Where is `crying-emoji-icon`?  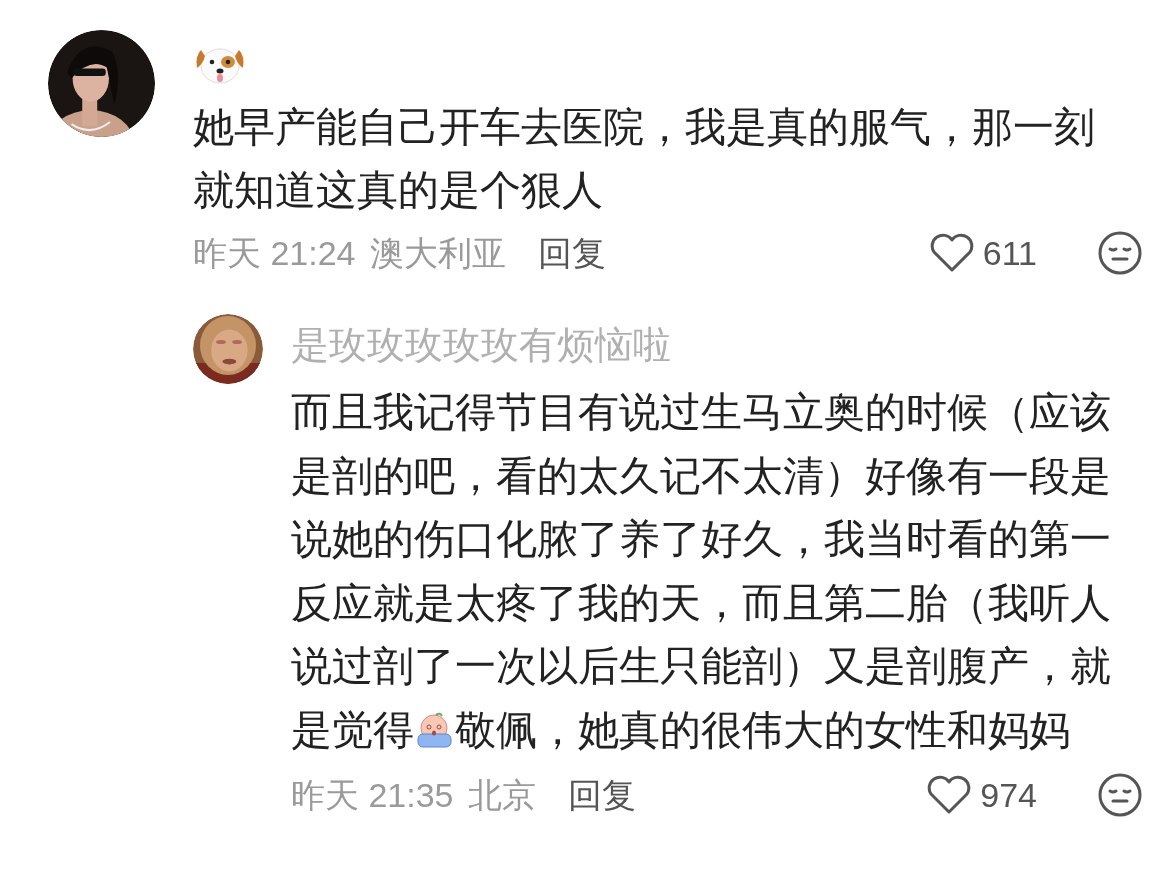 crying-emoji-icon is located at coordinates (434, 729).